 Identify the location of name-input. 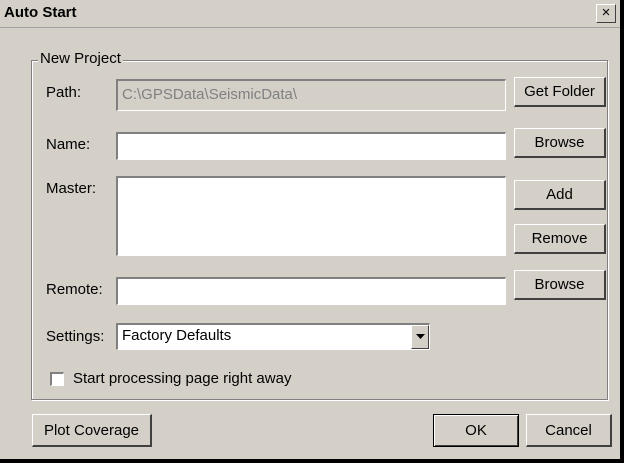
(311, 146).